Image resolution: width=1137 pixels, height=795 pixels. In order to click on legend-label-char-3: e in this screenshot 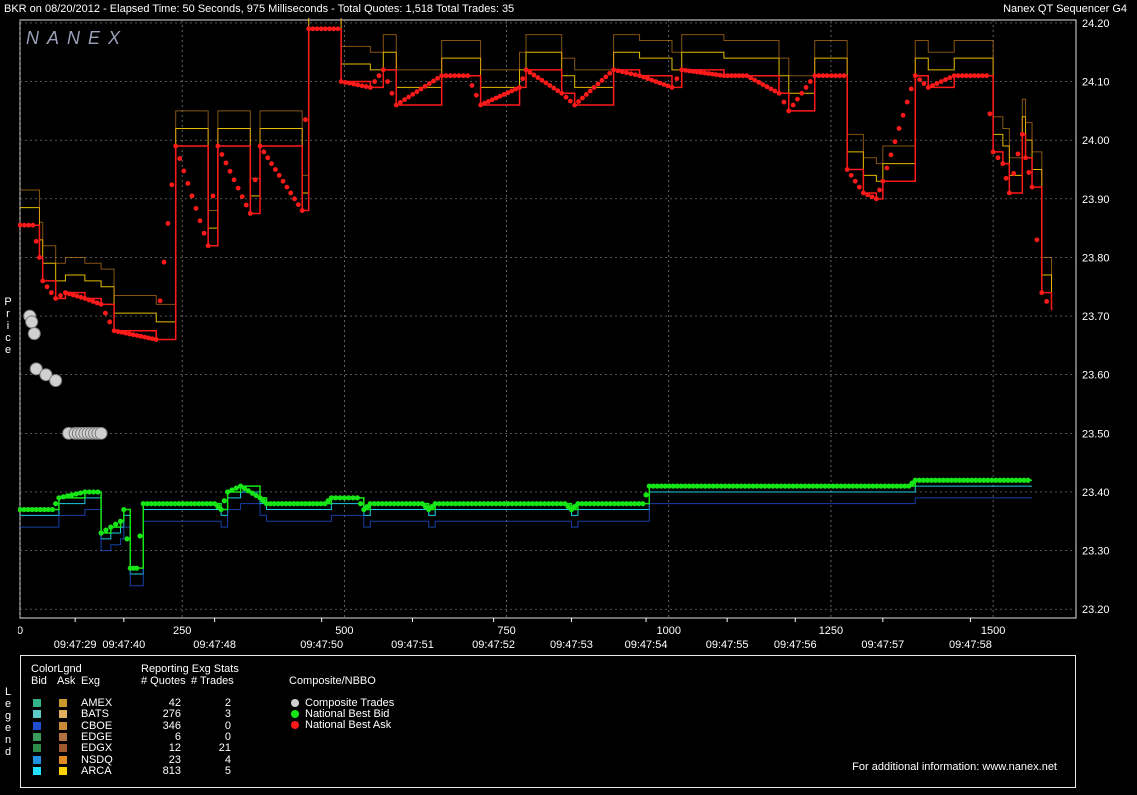, I will do `click(8, 728)`.